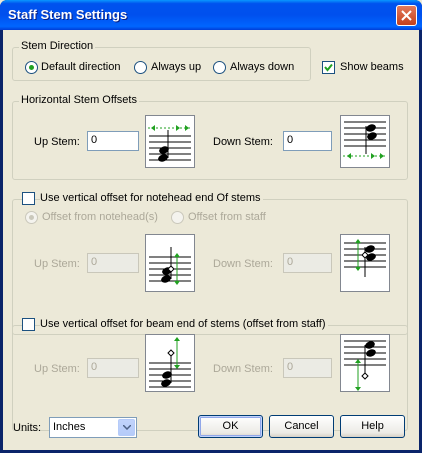 This screenshot has height=453, width=422. I want to click on beam-down-preview, so click(365, 363).